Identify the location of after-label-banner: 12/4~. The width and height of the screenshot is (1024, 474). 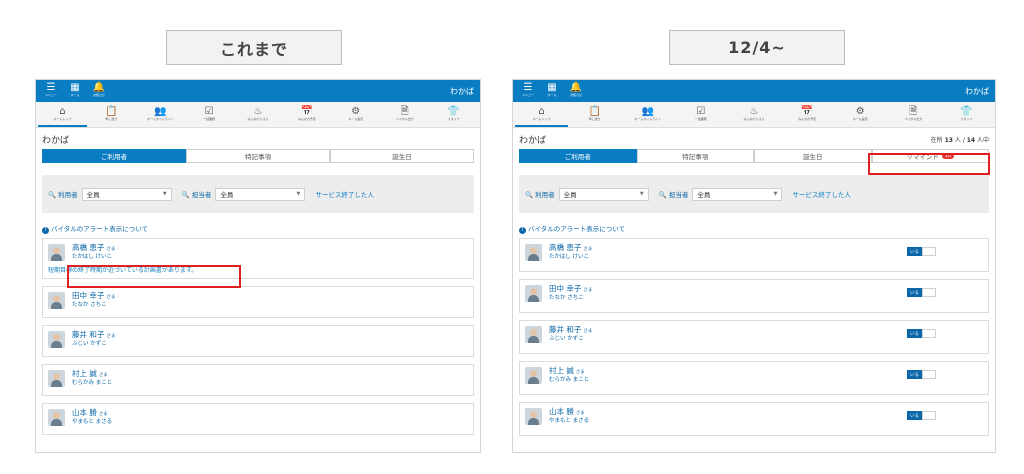
(757, 47).